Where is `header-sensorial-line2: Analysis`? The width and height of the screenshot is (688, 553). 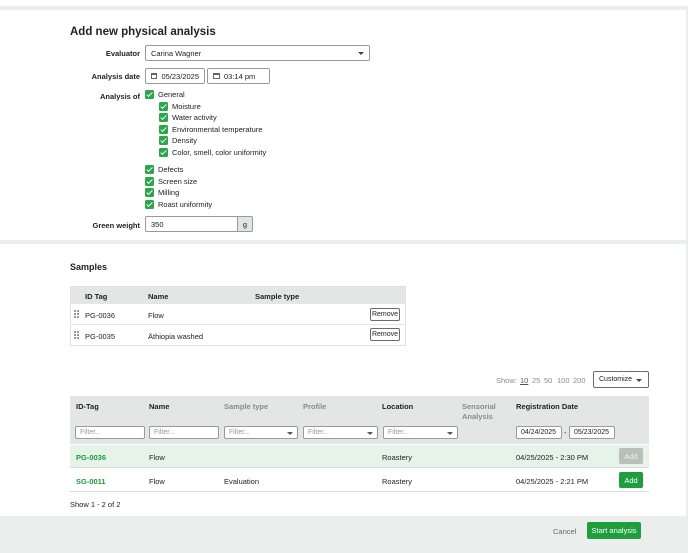
header-sensorial-line2: Analysis is located at coordinates (477, 416).